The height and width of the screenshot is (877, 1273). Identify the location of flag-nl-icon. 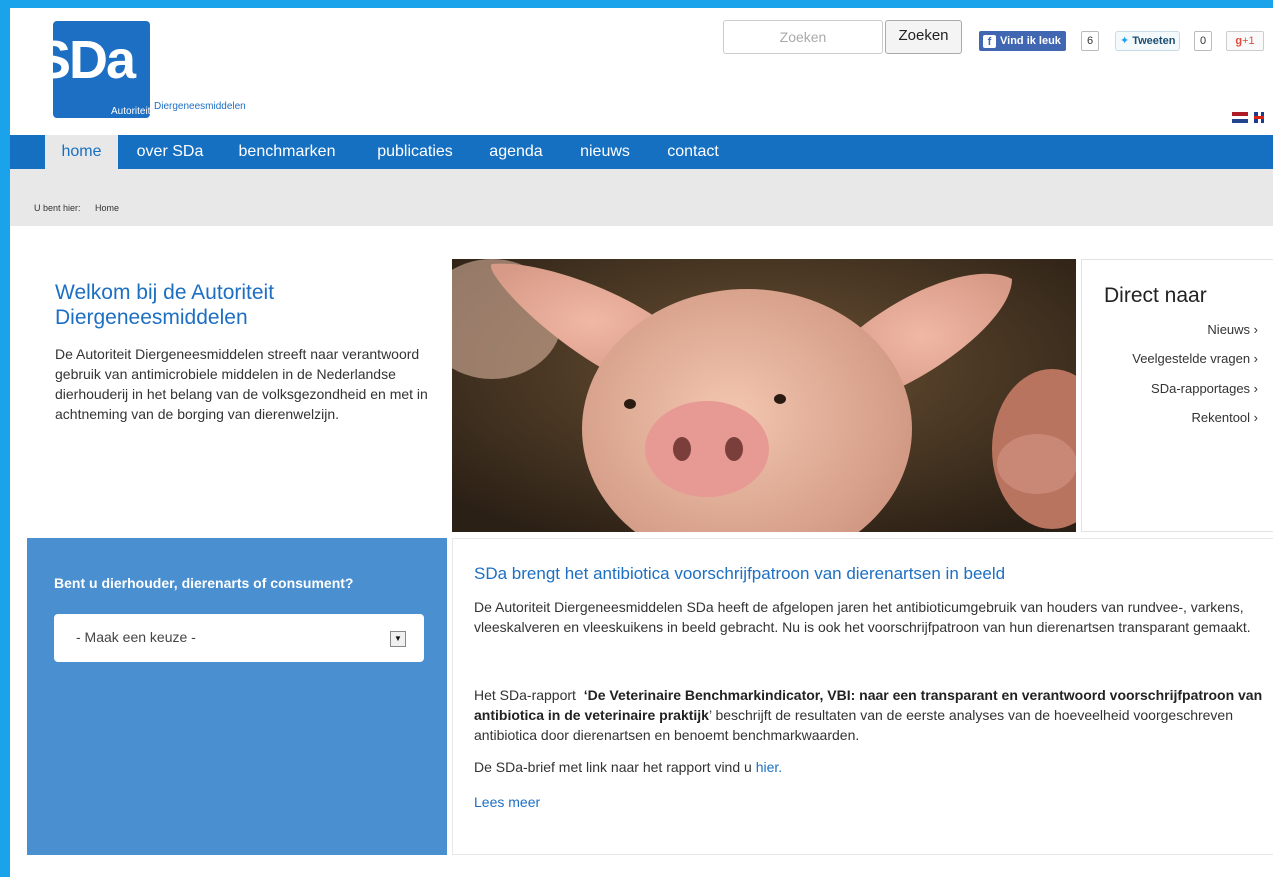
(1240, 118).